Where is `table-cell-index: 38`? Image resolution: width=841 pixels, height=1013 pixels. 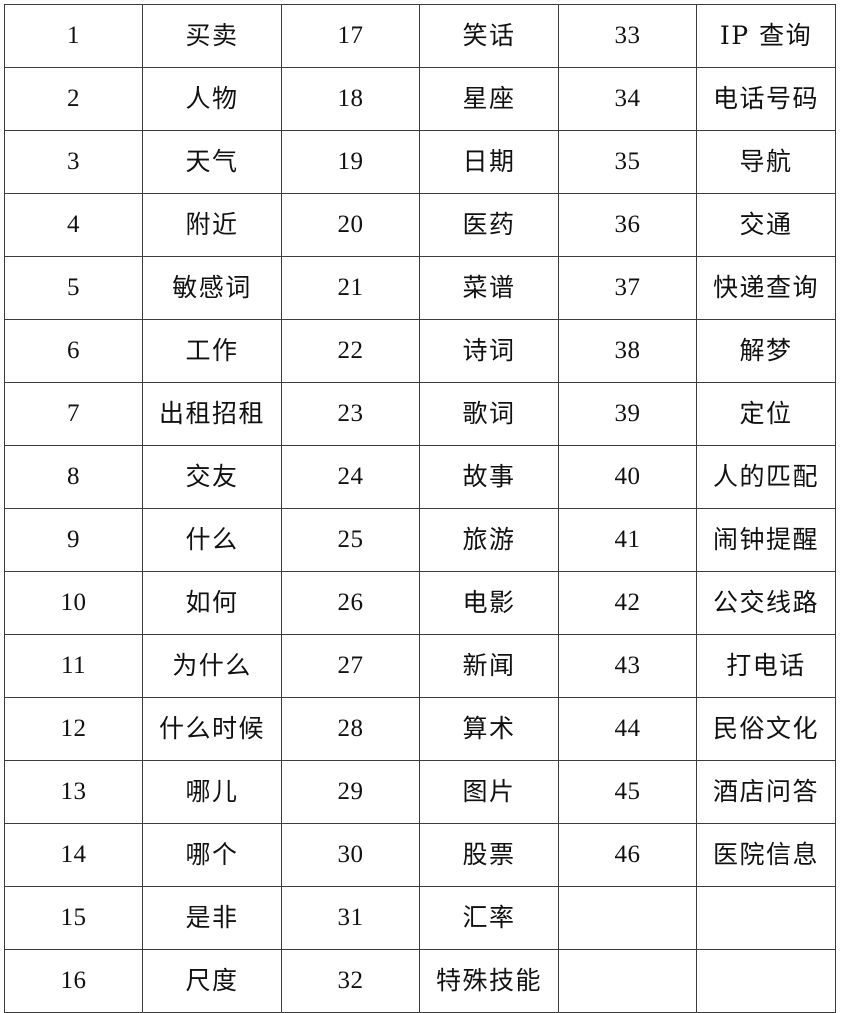 table-cell-index: 38 is located at coordinates (627, 351).